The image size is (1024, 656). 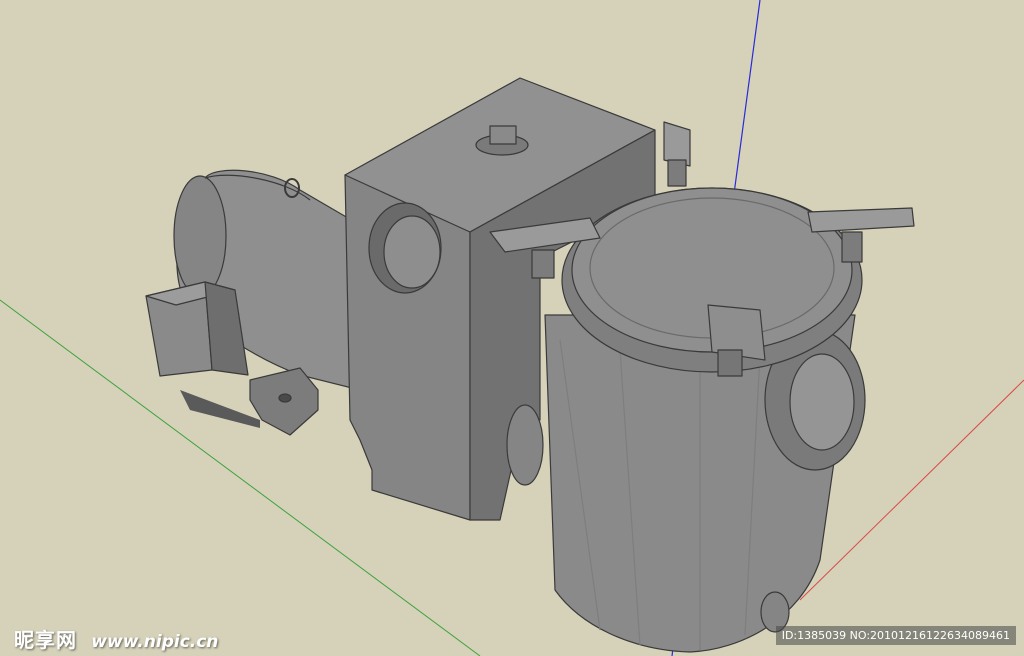 What do you see at coordinates (45, 640) in the screenshot?
I see `watermark-logo-text: 昵享网` at bounding box center [45, 640].